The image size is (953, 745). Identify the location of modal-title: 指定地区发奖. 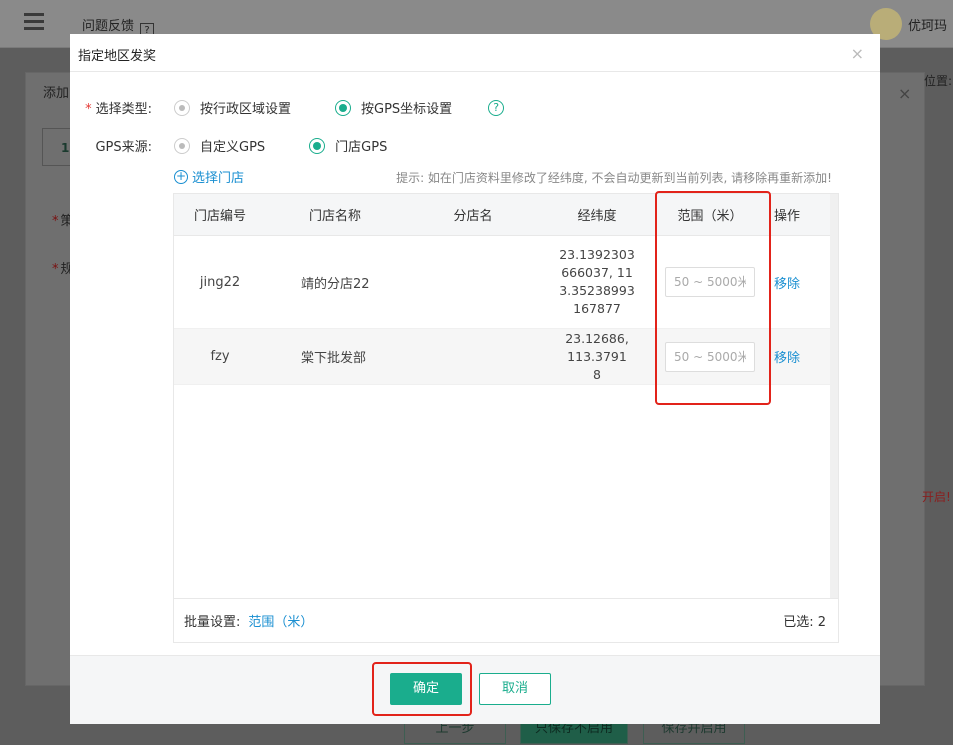
(117, 56).